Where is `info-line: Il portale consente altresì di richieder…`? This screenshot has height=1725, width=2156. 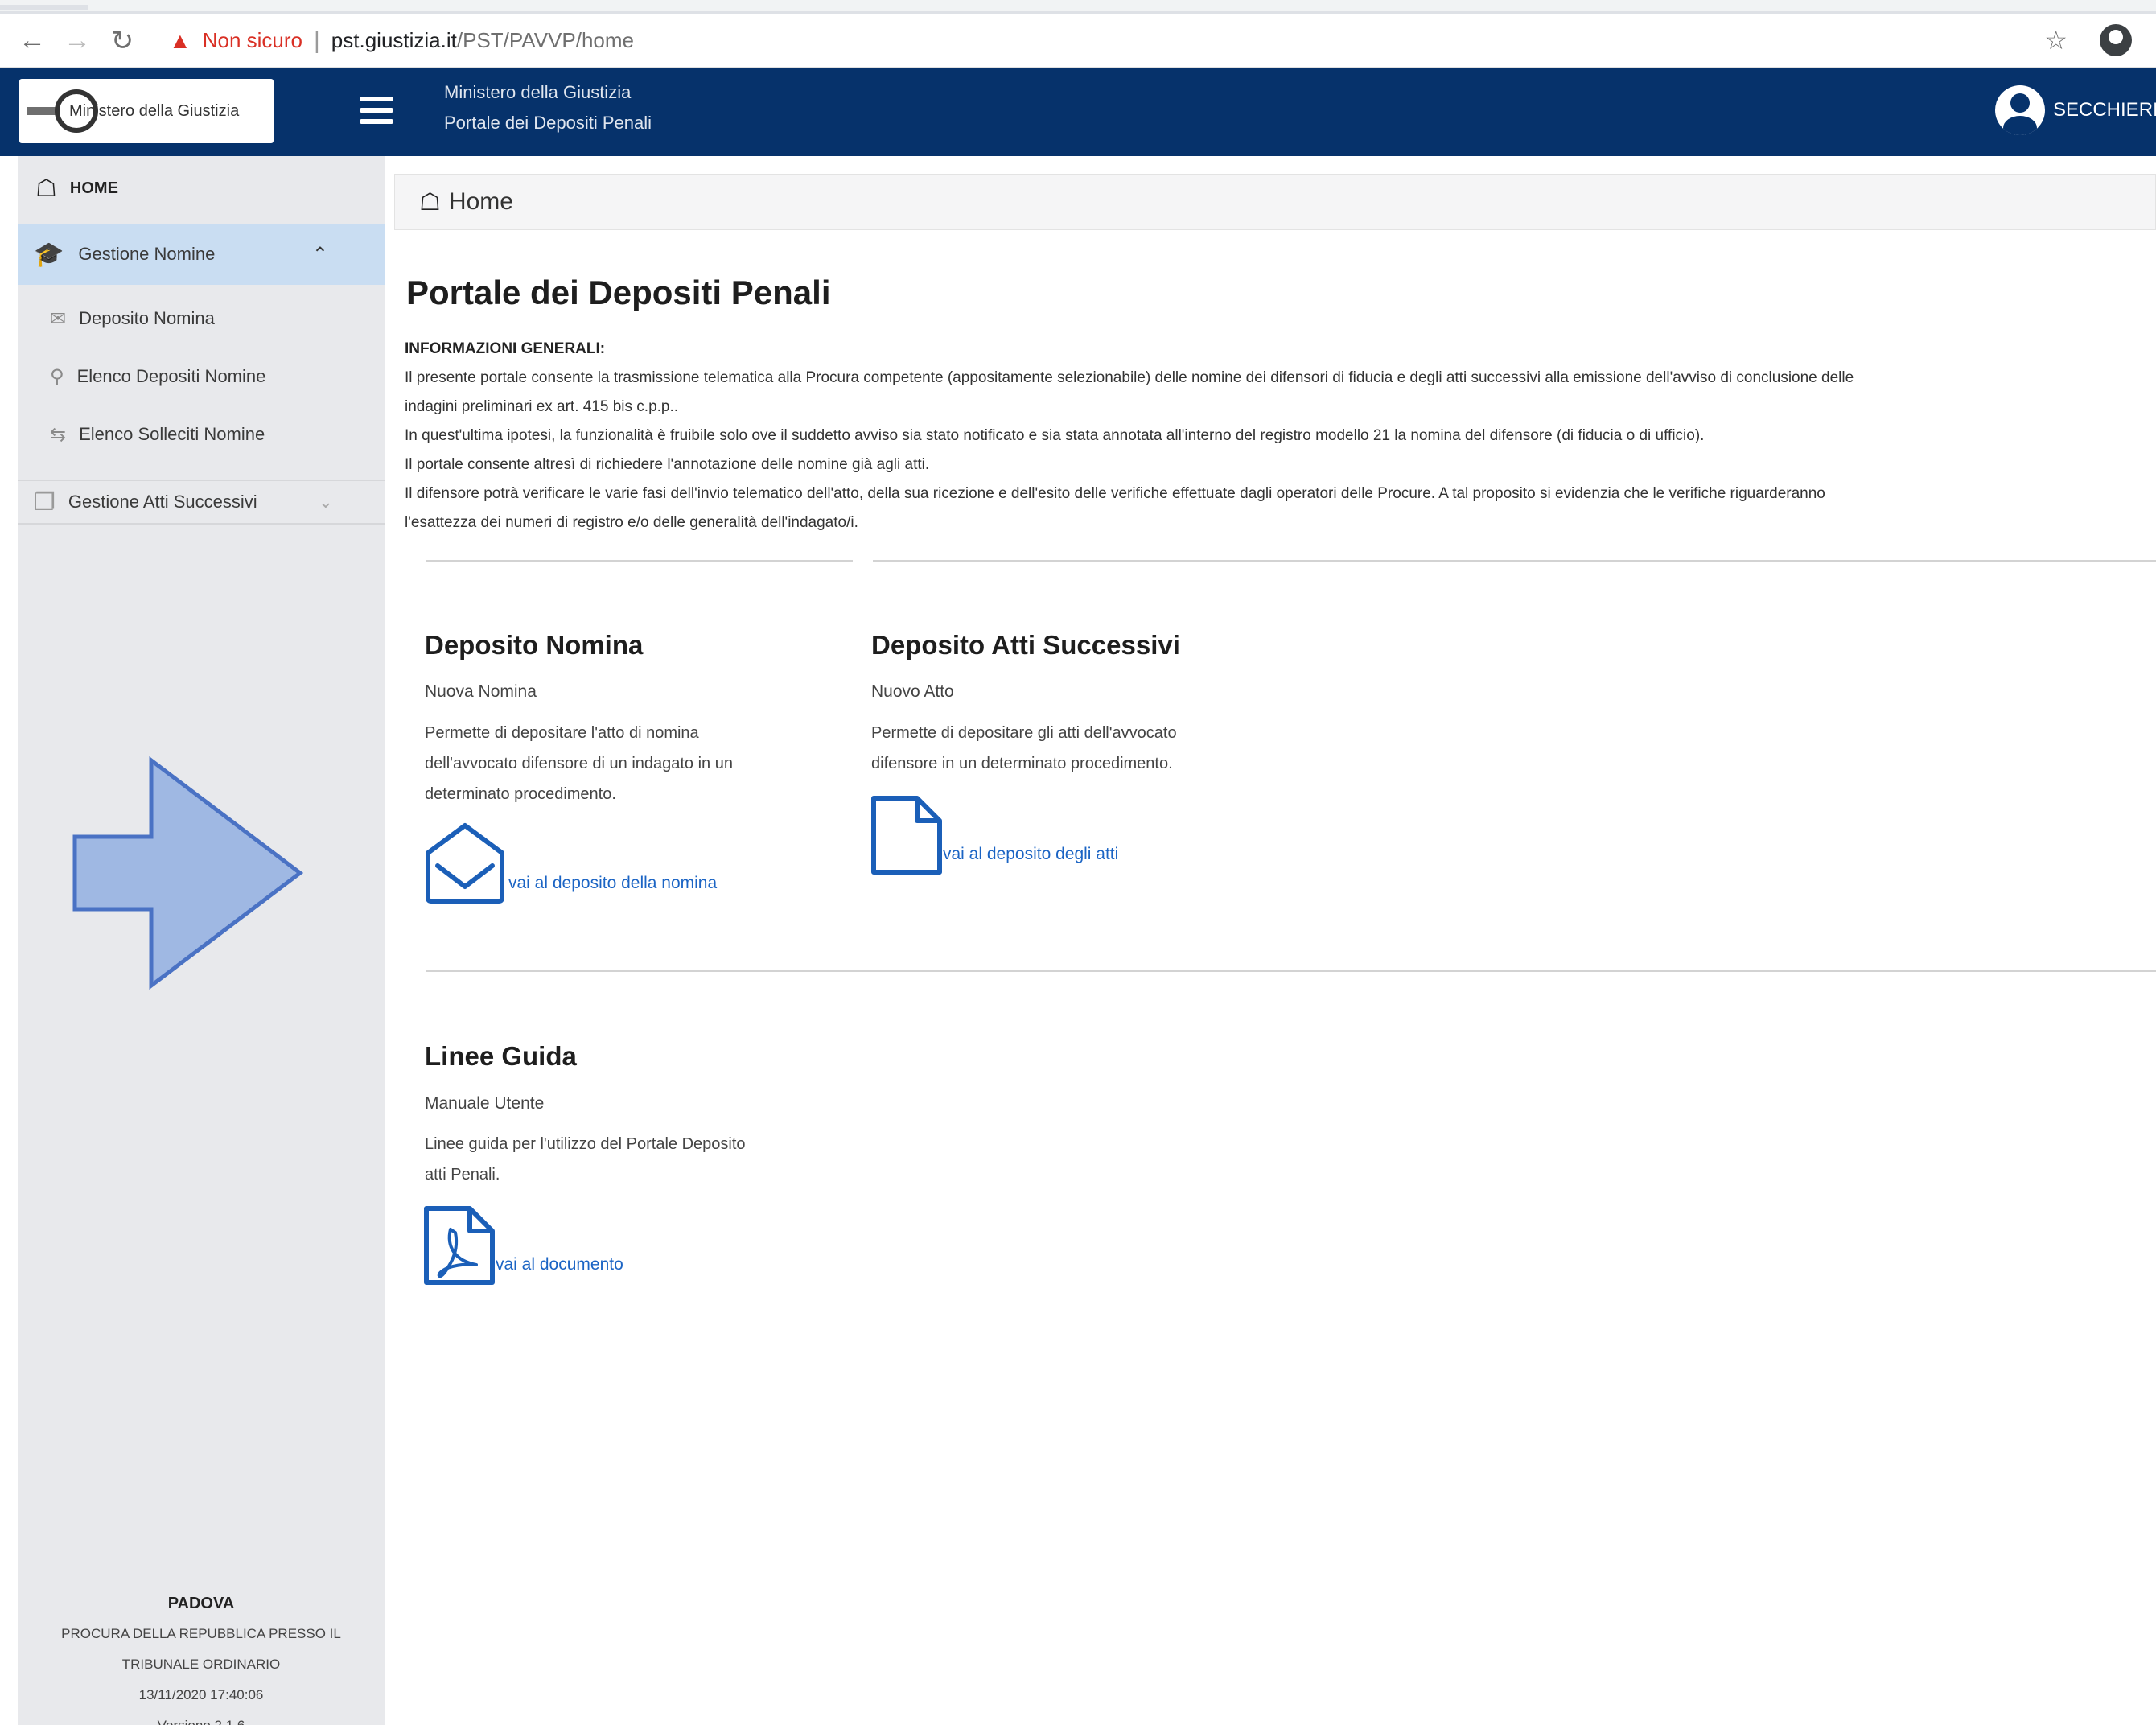
info-line: Il portale consente altresì di richieder… is located at coordinates (667, 464).